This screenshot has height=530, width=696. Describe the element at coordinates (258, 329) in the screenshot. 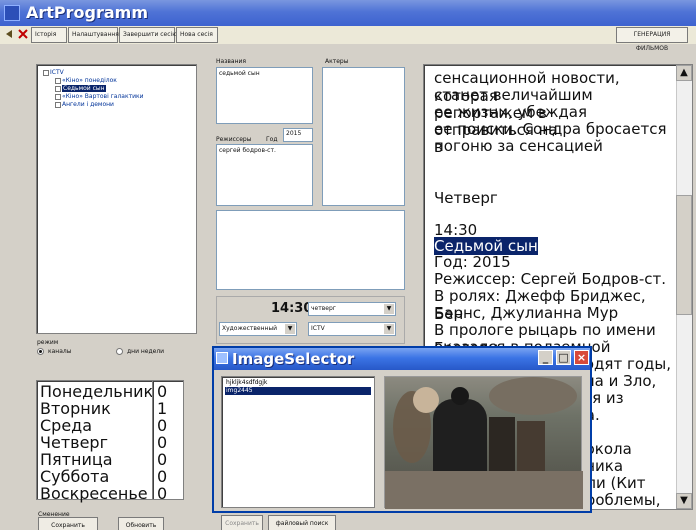

I see `genre-select: Художественный ▼` at that location.